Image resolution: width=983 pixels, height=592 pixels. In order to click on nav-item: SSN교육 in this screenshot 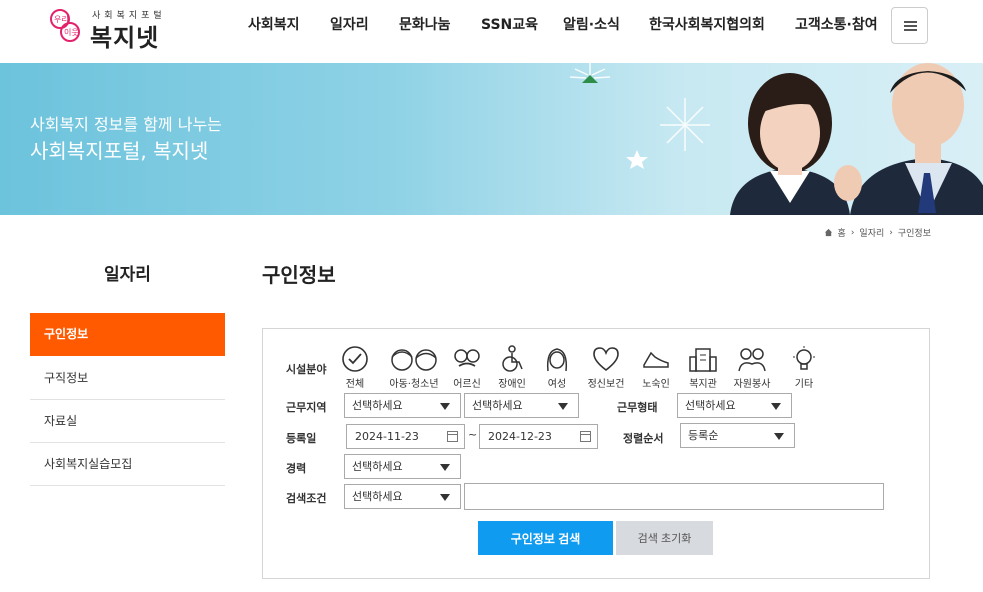, I will do `click(509, 24)`.